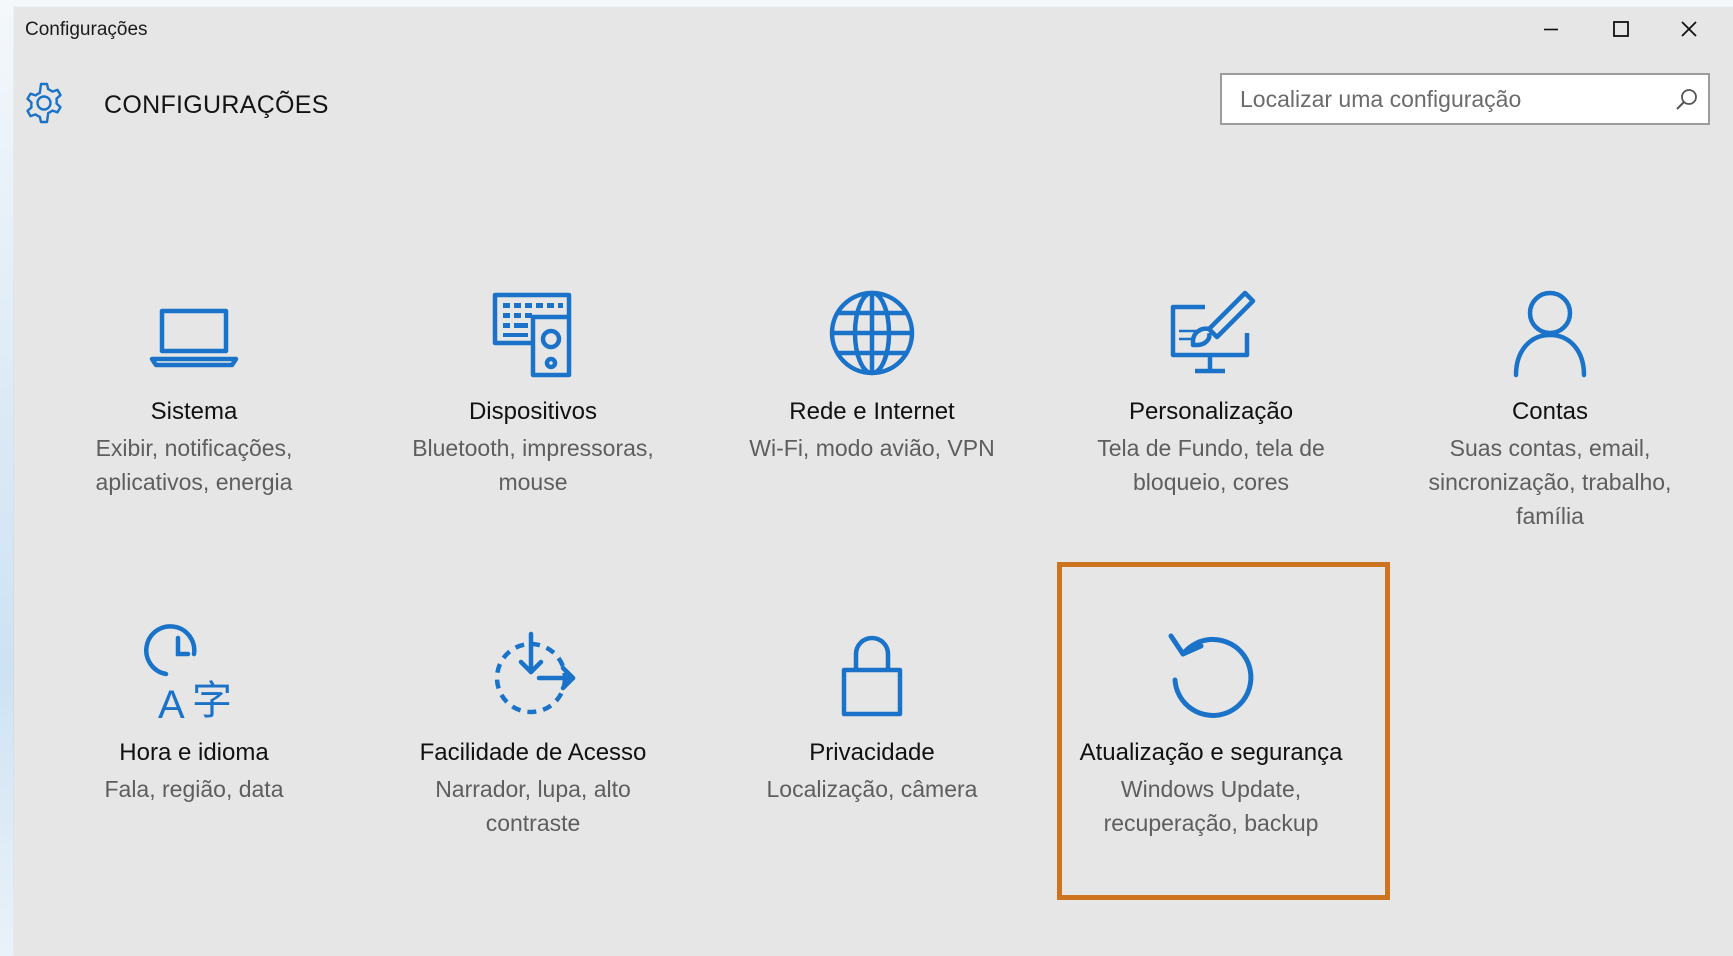 This screenshot has height=956, width=1733. What do you see at coordinates (216, 105) in the screenshot?
I see `page-title: CONFIGURAÇÕES` at bounding box center [216, 105].